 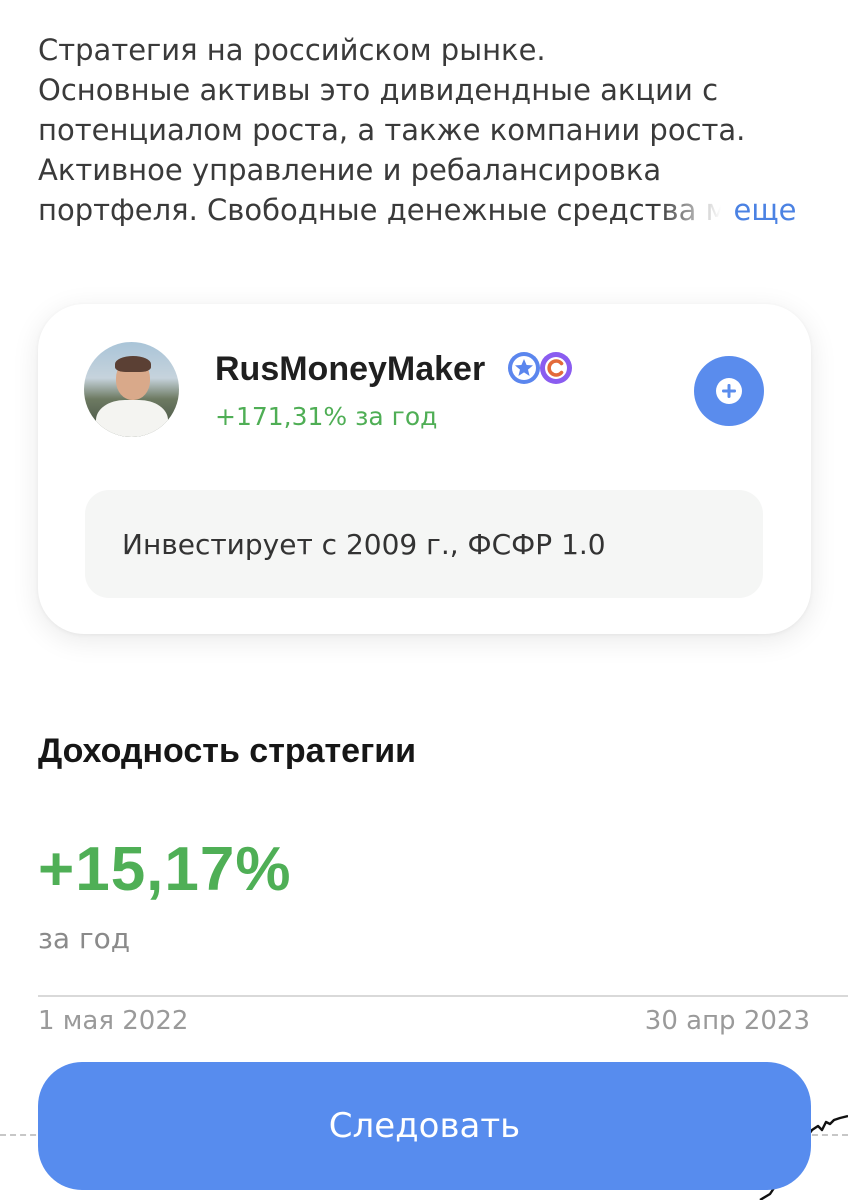 I want to click on author-badges, so click(x=542, y=368).